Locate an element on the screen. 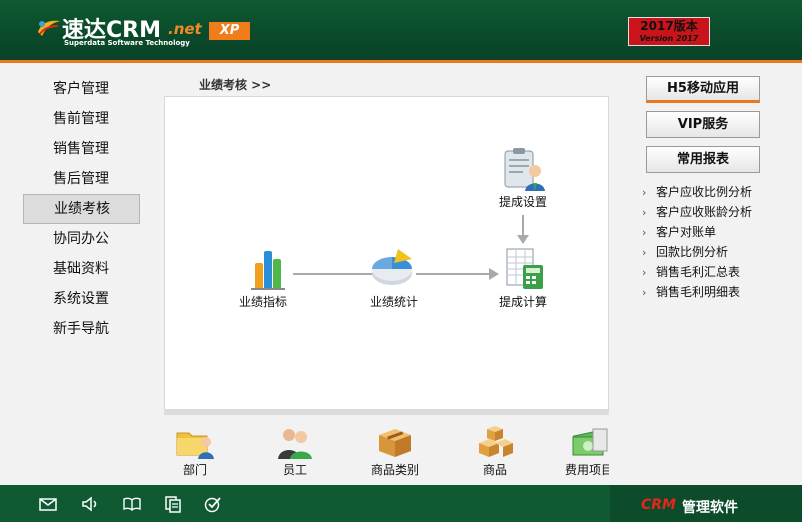  quick-item-product: 商品 is located at coordinates (495, 451).